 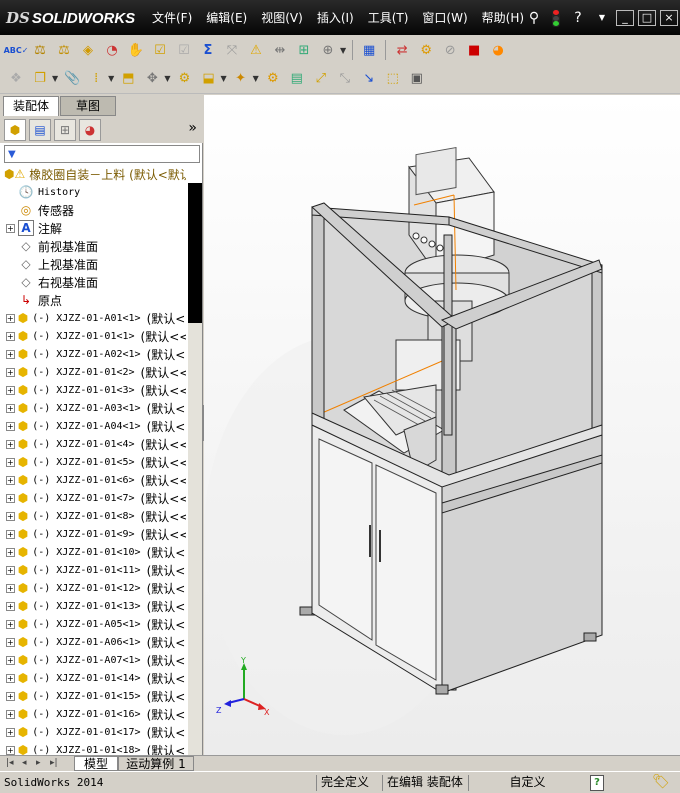 What do you see at coordinates (426, 50) in the screenshot?
I see `geometry-analysis-icon: ⚙` at bounding box center [426, 50].